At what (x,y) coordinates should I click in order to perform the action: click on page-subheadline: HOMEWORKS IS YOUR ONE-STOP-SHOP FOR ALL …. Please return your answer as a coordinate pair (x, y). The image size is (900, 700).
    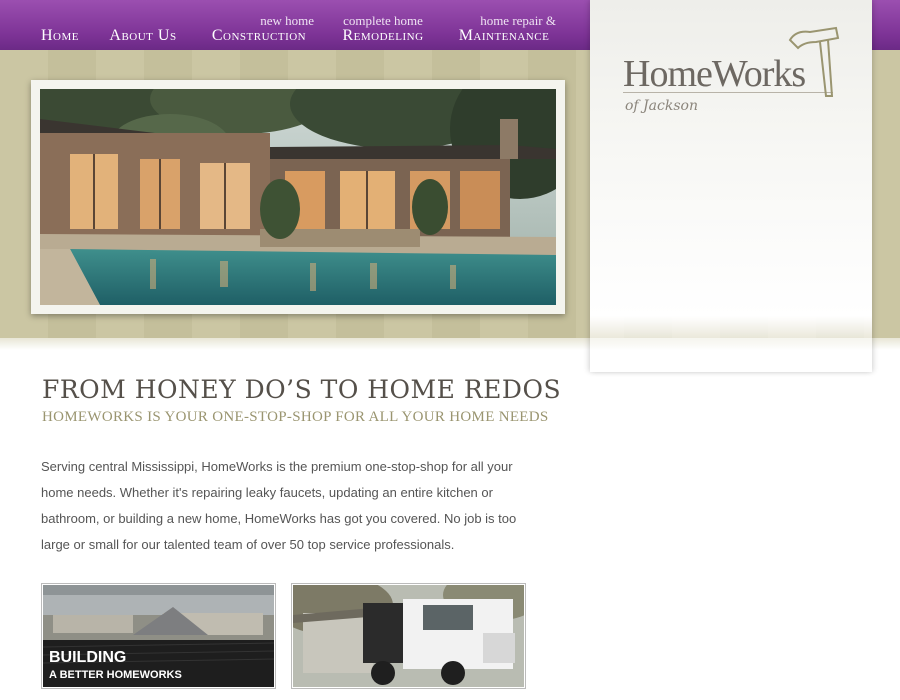
    Looking at the image, I should click on (295, 417).